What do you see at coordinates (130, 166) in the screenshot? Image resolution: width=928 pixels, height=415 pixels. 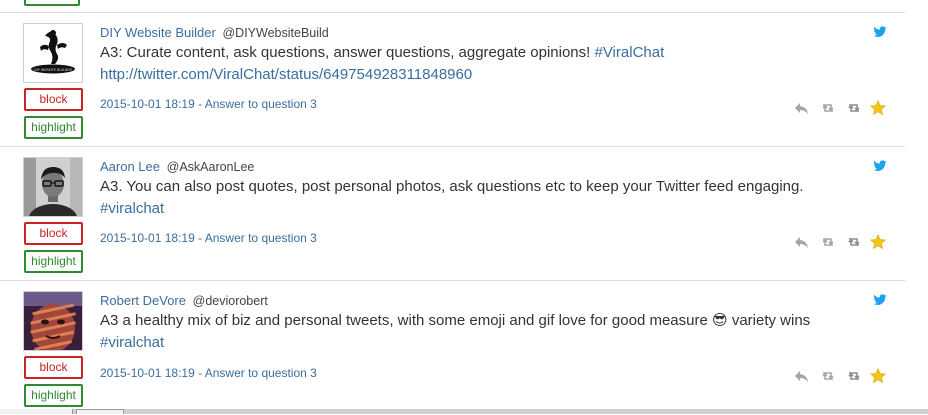 I see `author-name: Aaron Lee` at bounding box center [130, 166].